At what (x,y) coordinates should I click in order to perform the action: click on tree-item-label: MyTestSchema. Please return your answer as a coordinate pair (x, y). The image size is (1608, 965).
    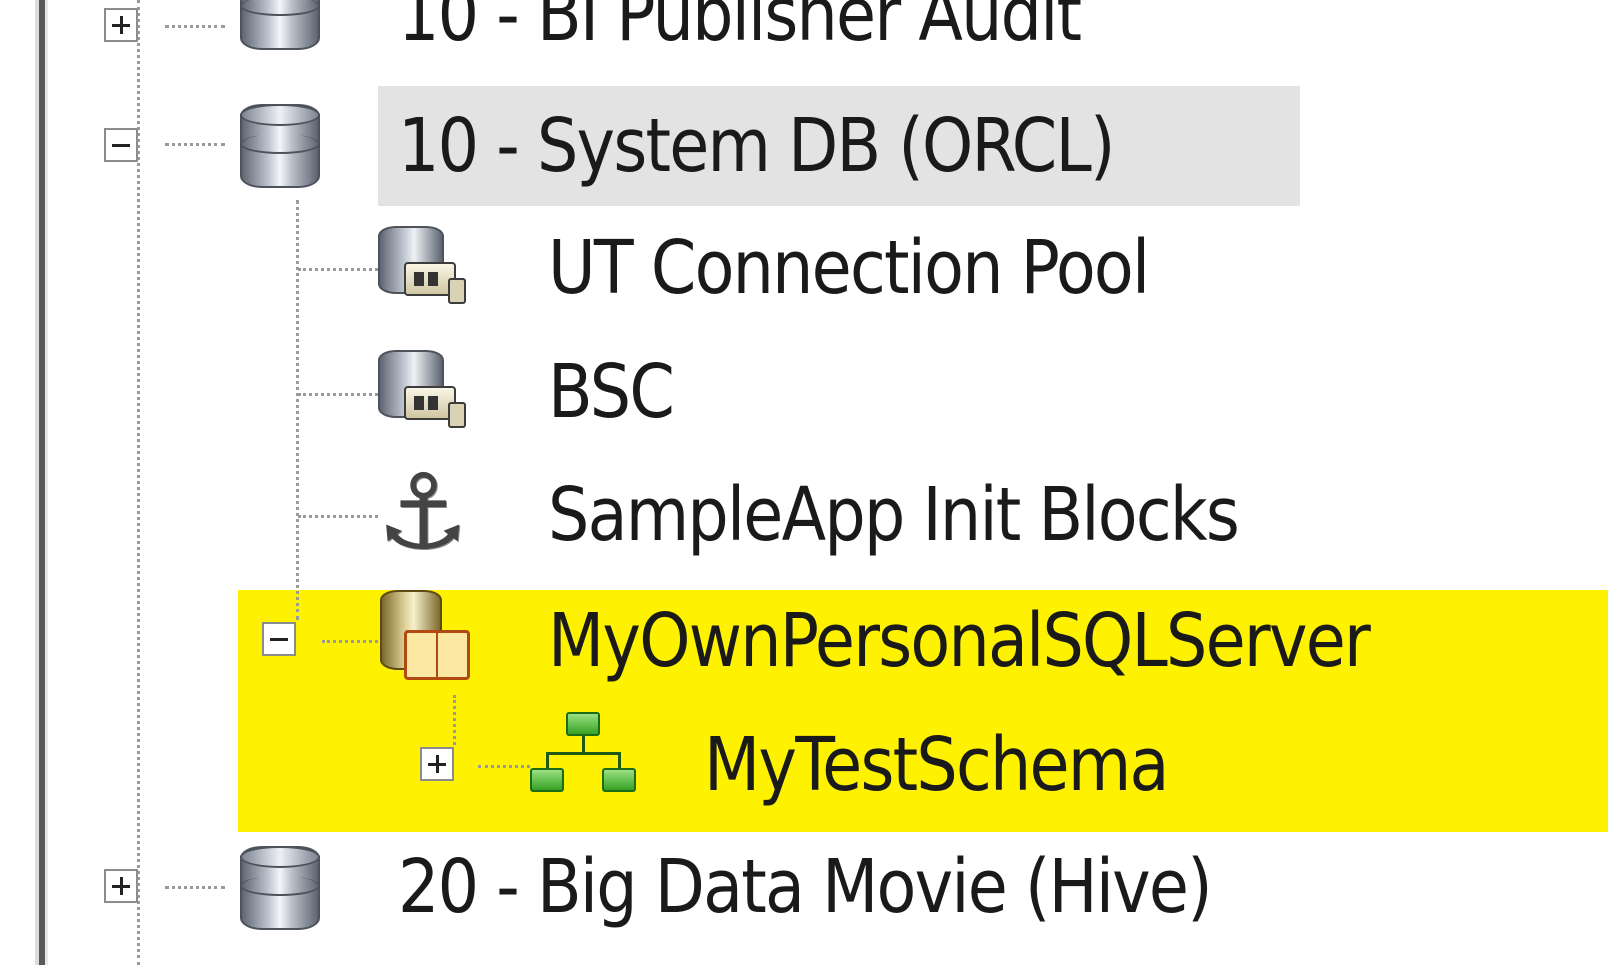
    Looking at the image, I should click on (936, 765).